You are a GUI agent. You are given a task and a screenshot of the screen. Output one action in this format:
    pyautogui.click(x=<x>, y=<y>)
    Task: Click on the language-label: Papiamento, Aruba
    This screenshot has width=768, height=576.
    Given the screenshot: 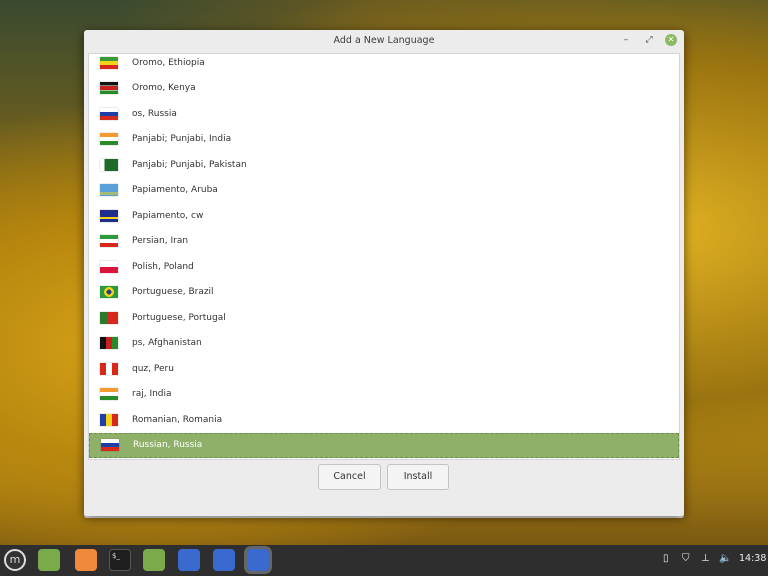 What is the action you would take?
    pyautogui.click(x=175, y=190)
    